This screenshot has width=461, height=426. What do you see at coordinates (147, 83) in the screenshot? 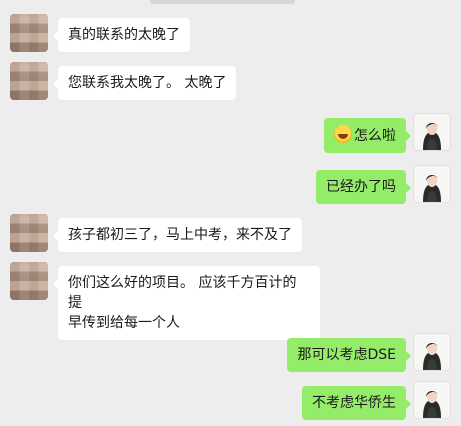
I see `message-text: 您联系我太晚了。 太晚了` at bounding box center [147, 83].